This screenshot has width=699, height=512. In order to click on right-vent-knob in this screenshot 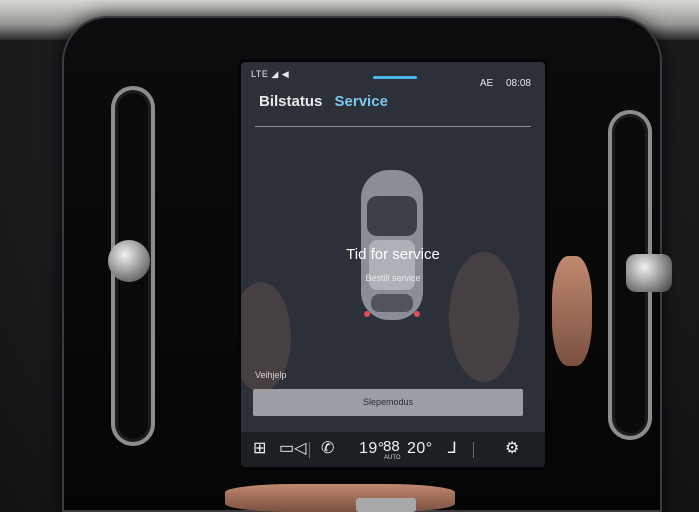, I will do `click(649, 273)`.